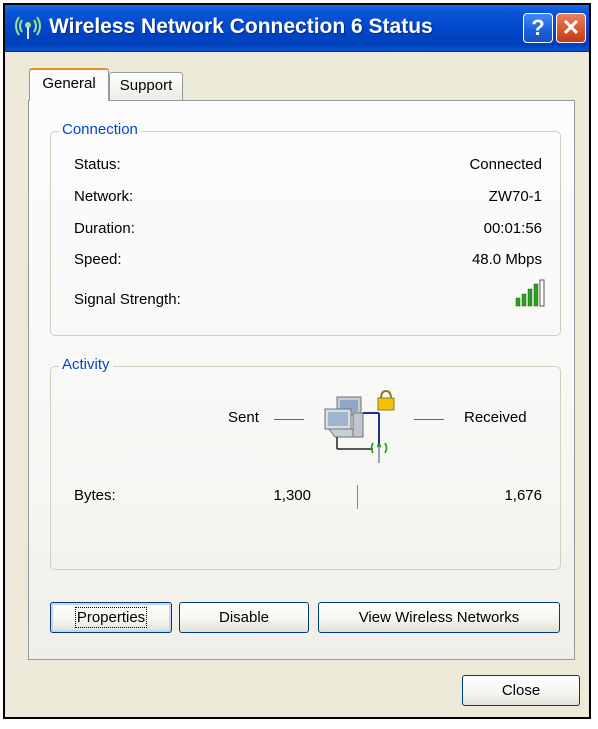 The image size is (598, 729). What do you see at coordinates (521, 690) in the screenshot?
I see `close-button: Close` at bounding box center [521, 690].